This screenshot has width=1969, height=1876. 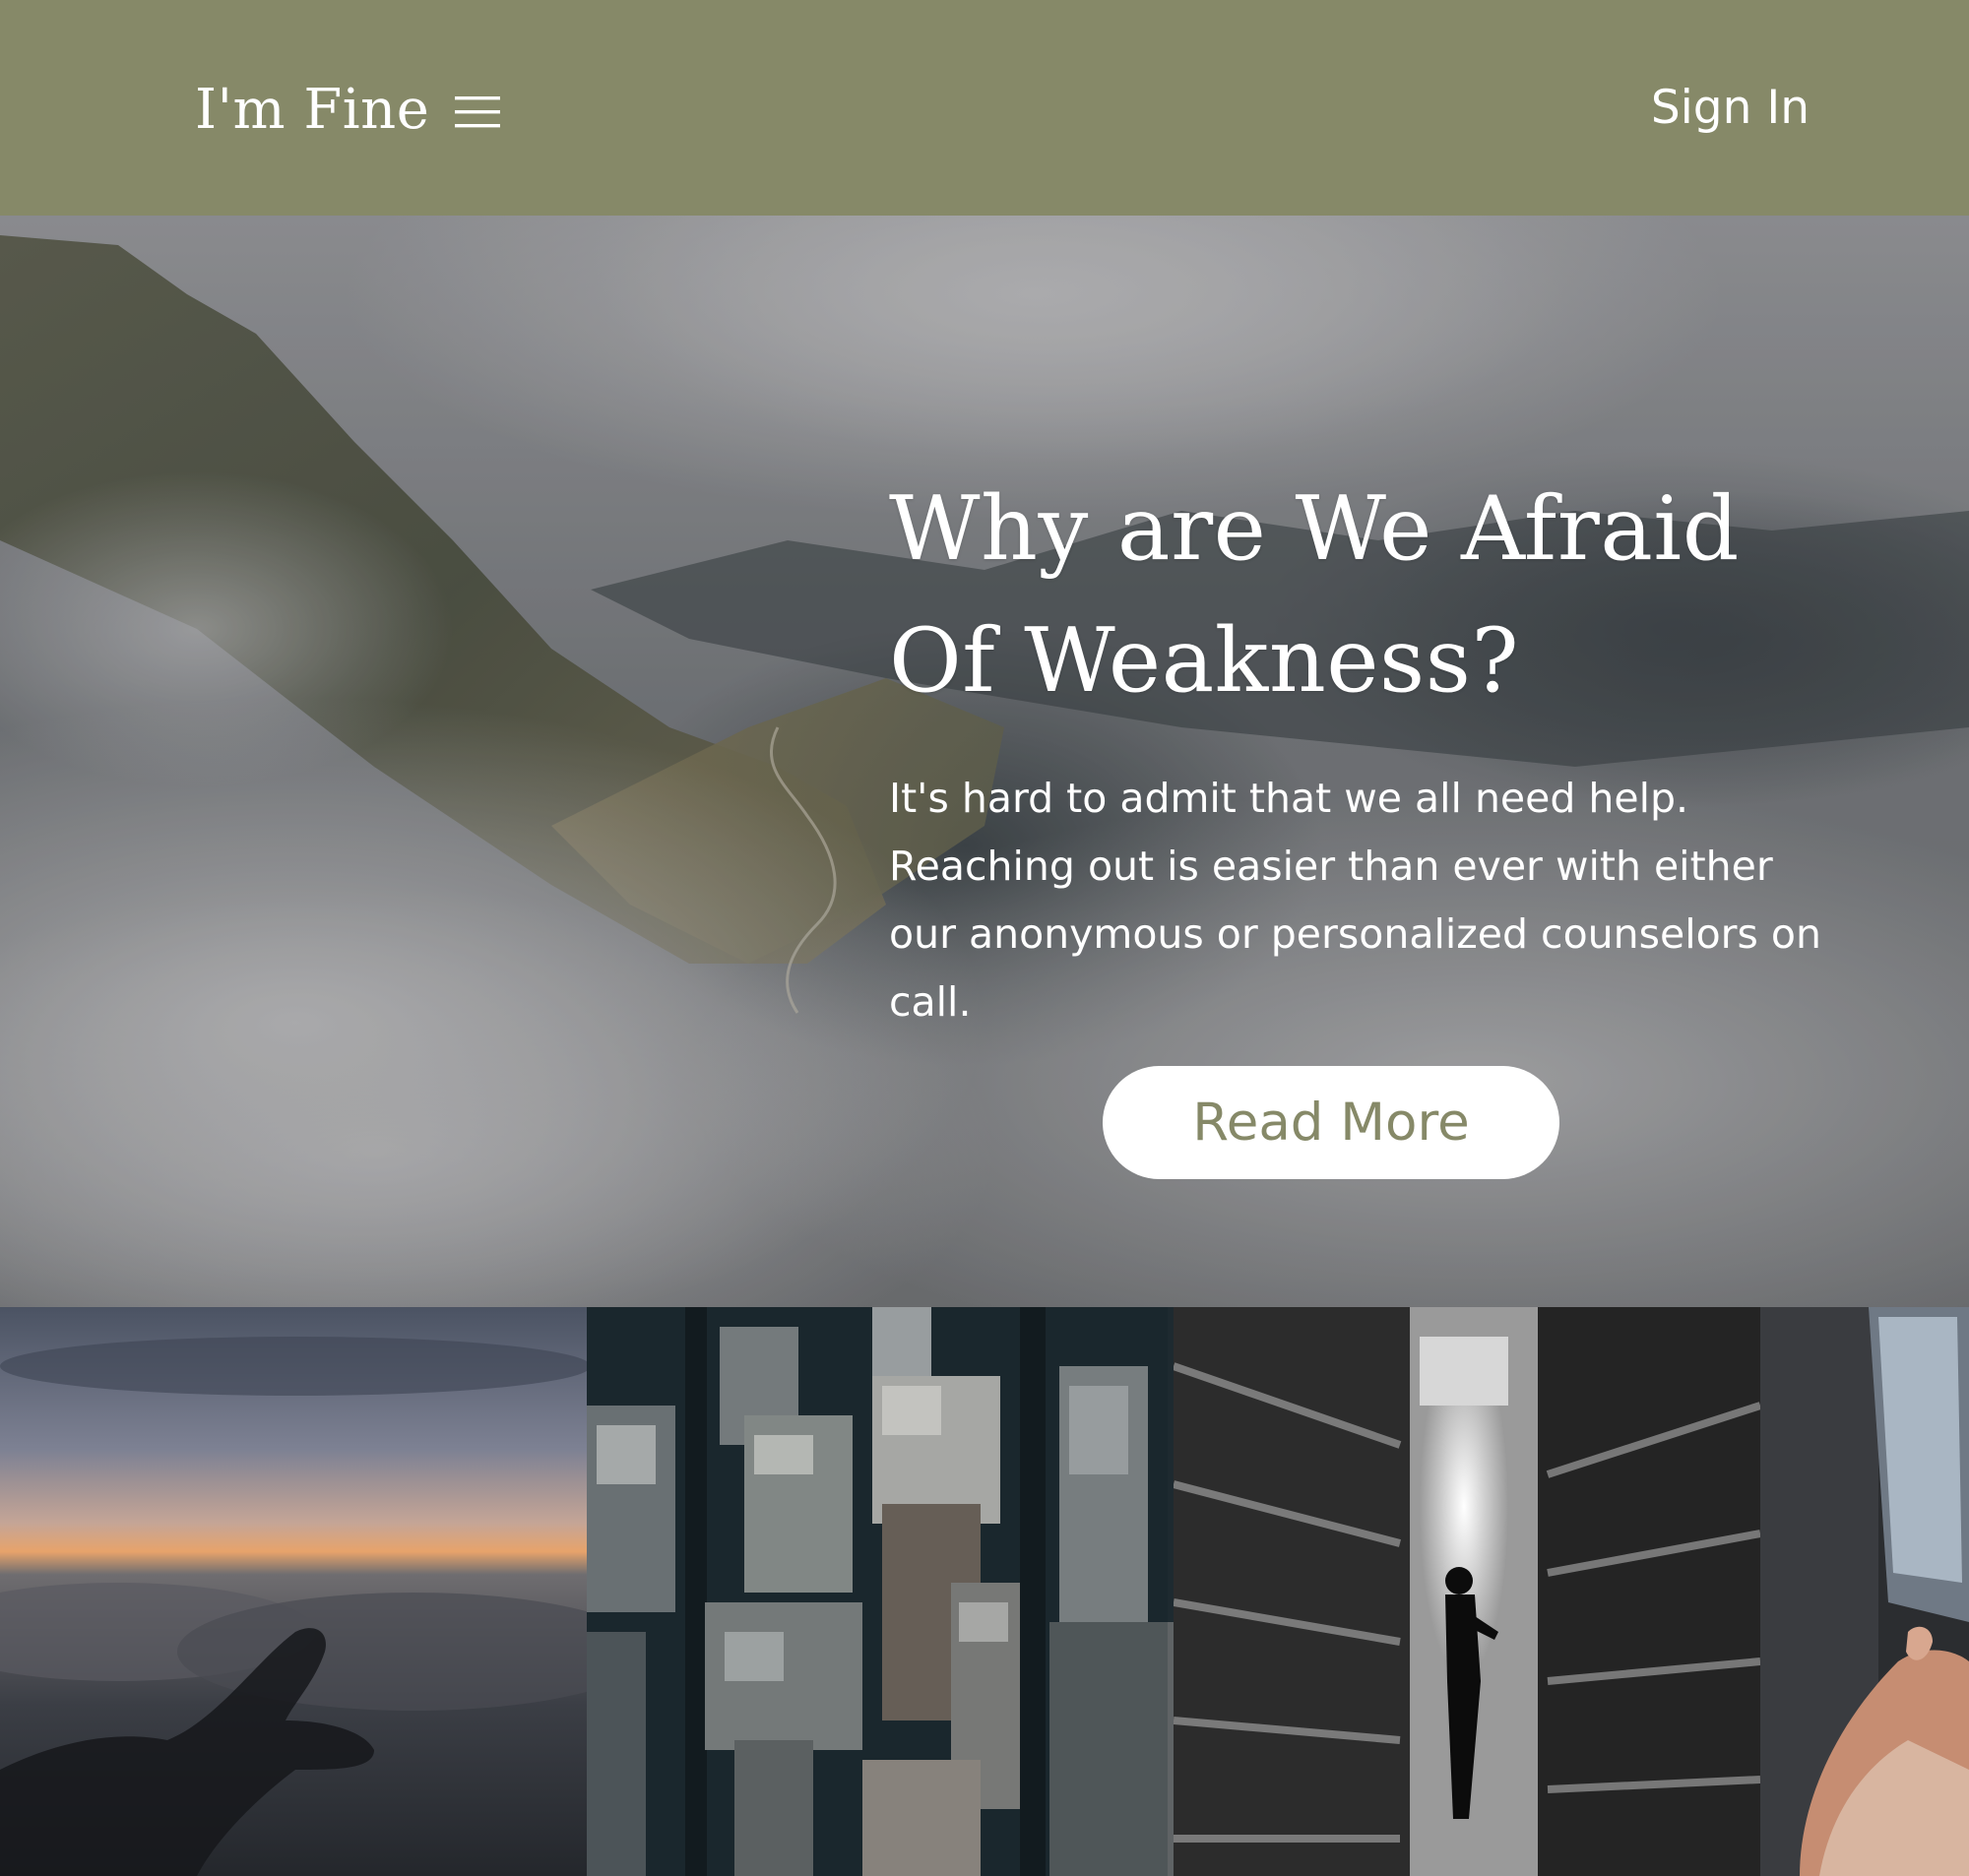 What do you see at coordinates (1730, 108) in the screenshot?
I see `sign-in-link: Sign In` at bounding box center [1730, 108].